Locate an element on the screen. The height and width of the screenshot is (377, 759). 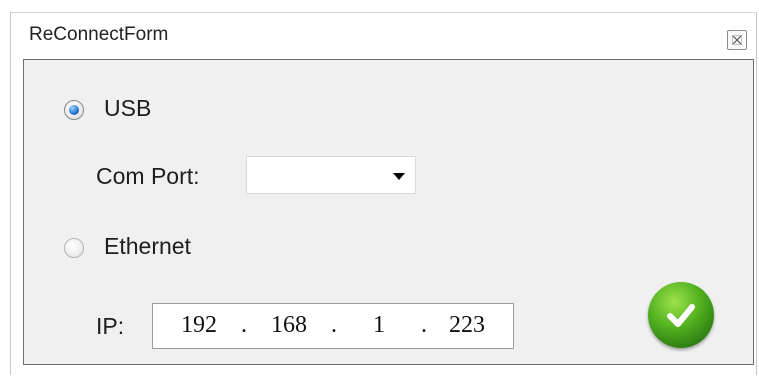
ip-label: IP: is located at coordinates (110, 326).